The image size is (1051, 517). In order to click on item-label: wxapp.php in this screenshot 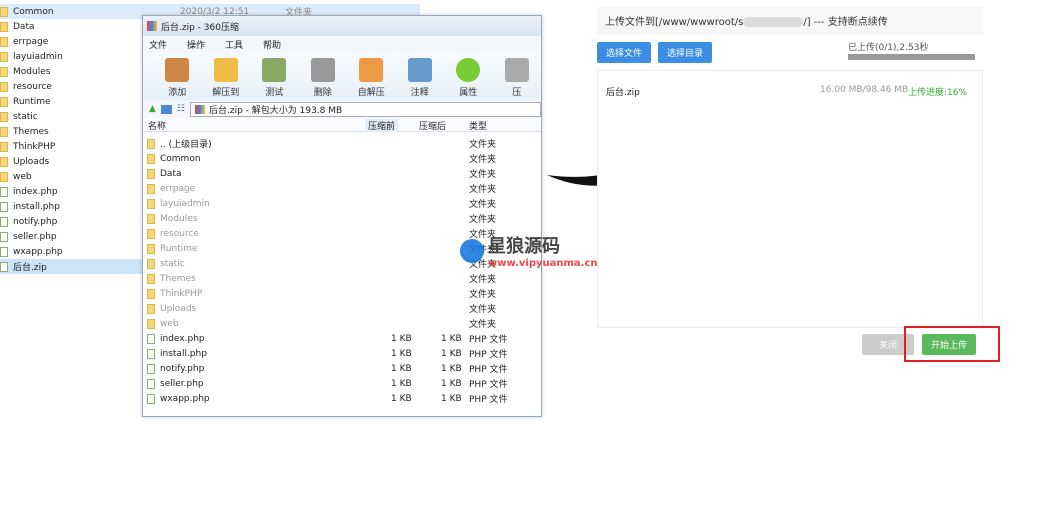, I will do `click(38, 251)`.